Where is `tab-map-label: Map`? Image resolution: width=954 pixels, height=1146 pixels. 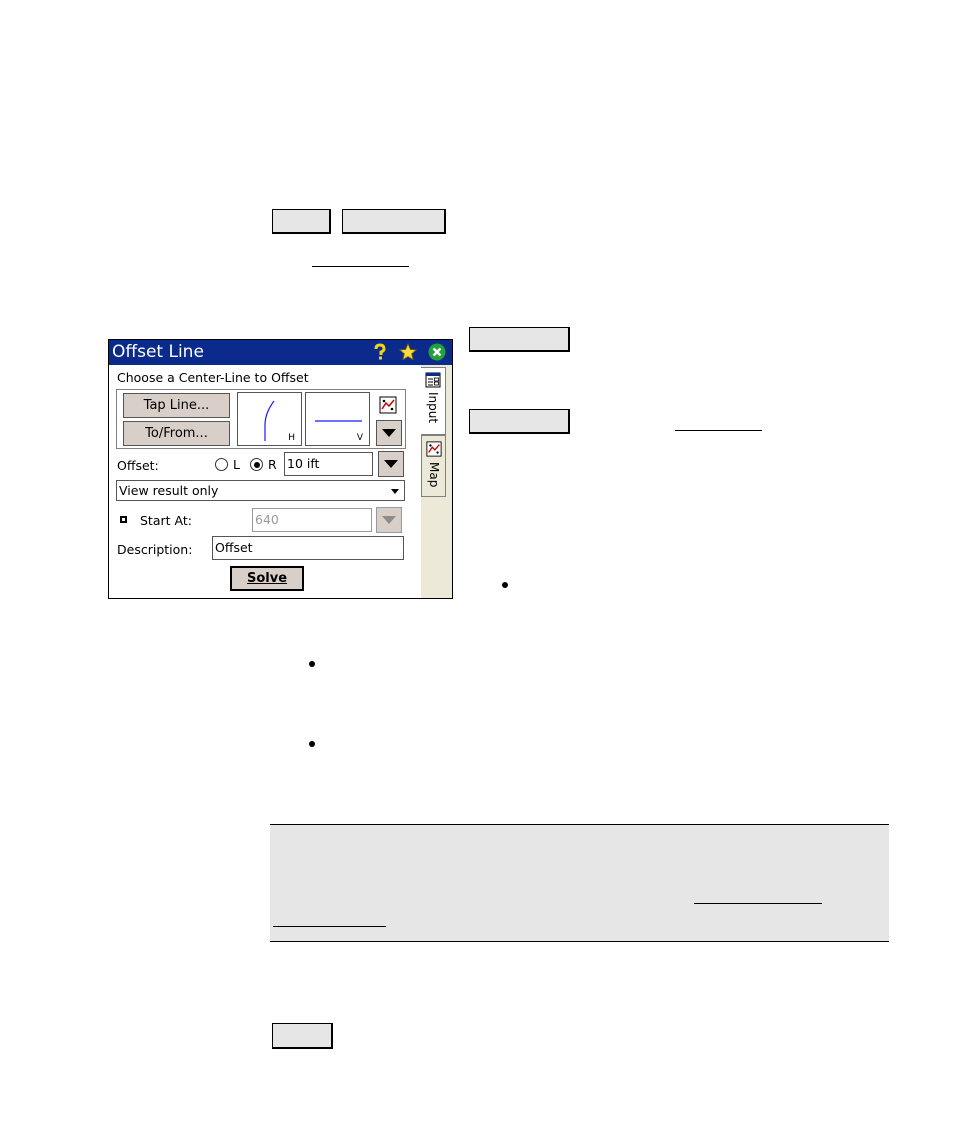 tab-map-label: Map is located at coordinates (434, 475).